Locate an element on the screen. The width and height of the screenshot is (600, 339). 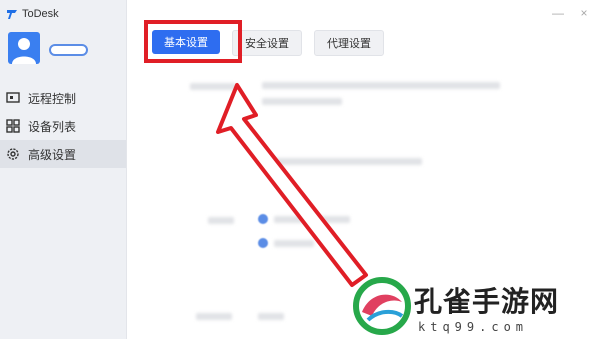
window-controls: — × is located at coordinates (571, 13).